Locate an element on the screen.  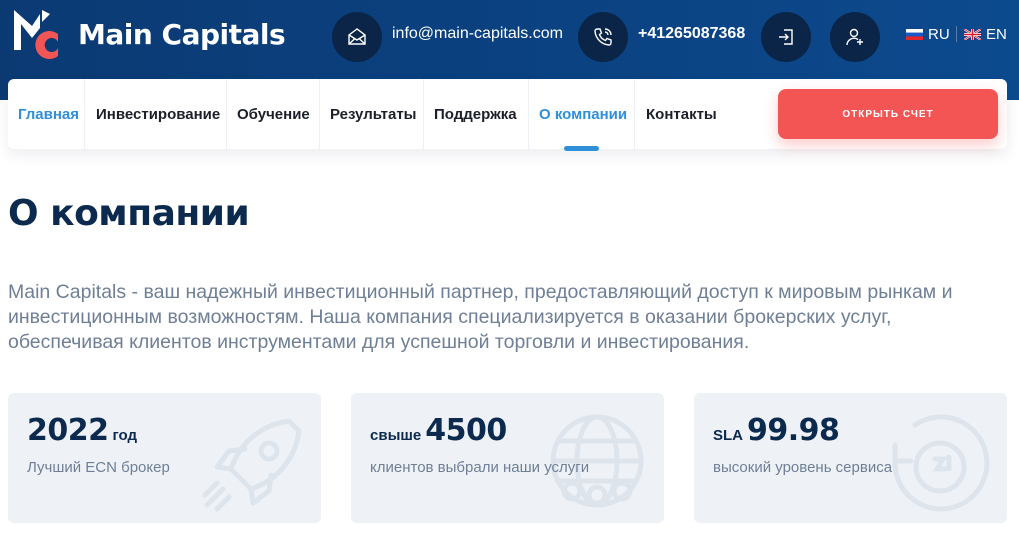
stat-card: SLA 99.98 высокий уровень сервиса is located at coordinates (850, 458).